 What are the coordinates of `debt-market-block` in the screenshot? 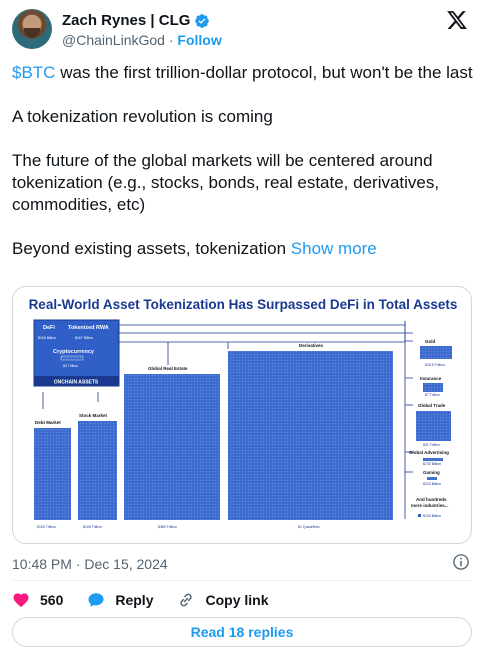 It's located at (52, 474).